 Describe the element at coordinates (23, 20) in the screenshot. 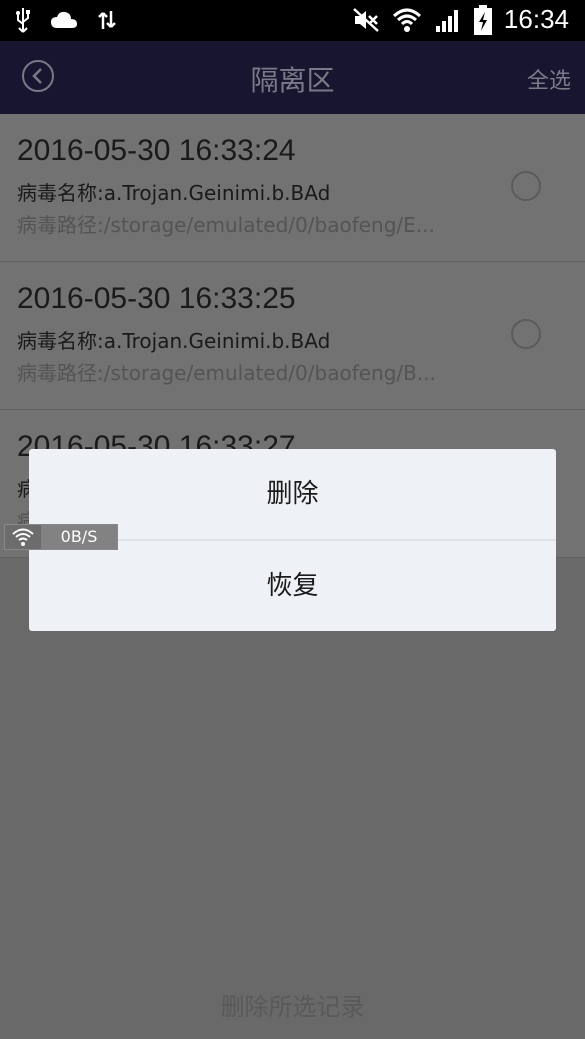

I see `usb-icon` at that location.